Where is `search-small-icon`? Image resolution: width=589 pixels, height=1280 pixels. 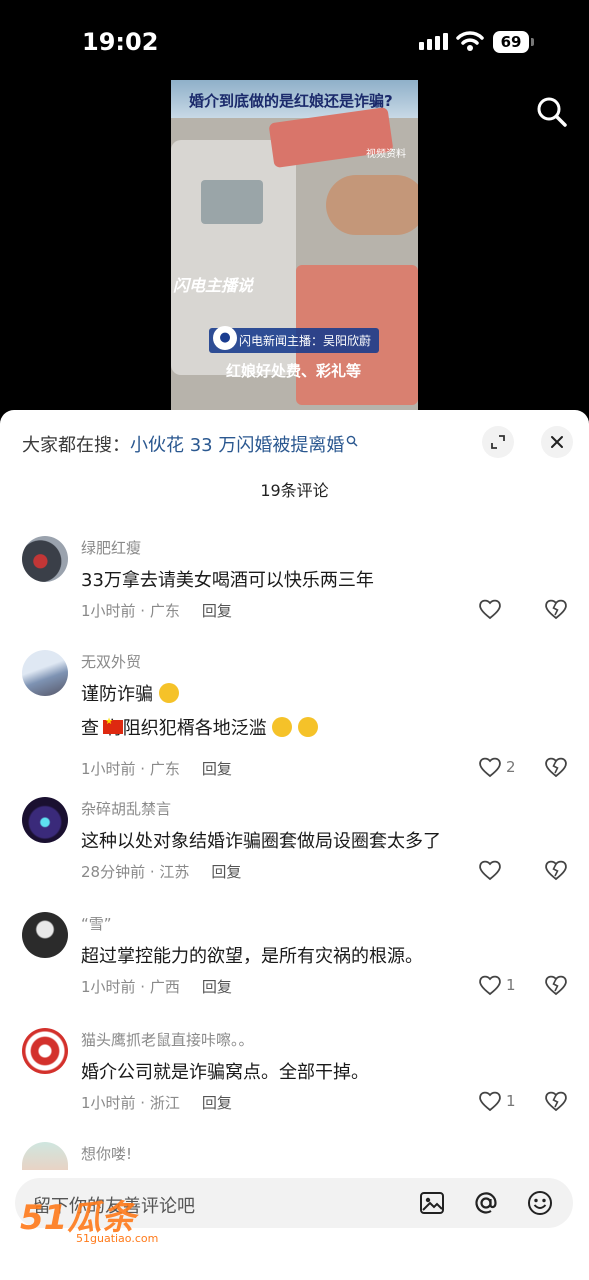
search-small-icon is located at coordinates (352, 441).